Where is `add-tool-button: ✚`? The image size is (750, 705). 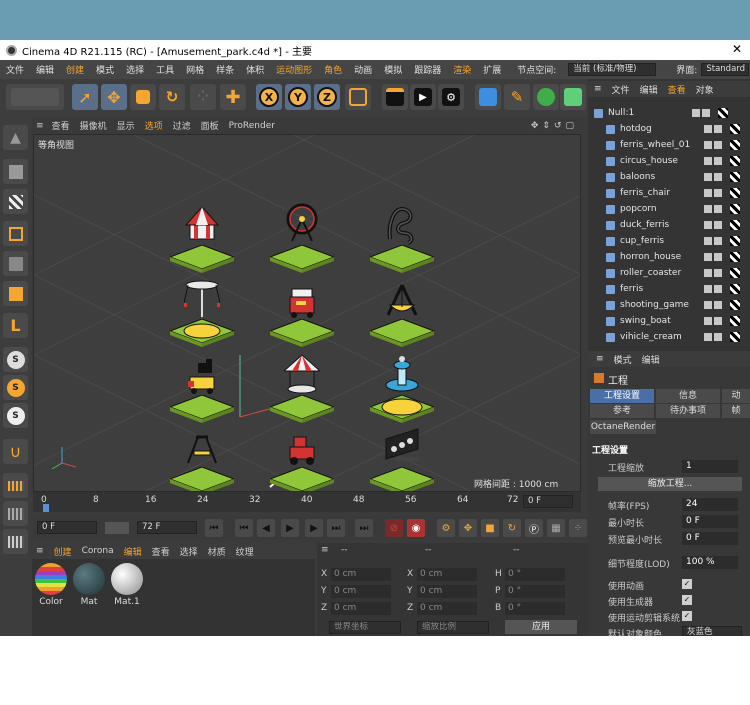 add-tool-button: ✚ is located at coordinates (233, 97).